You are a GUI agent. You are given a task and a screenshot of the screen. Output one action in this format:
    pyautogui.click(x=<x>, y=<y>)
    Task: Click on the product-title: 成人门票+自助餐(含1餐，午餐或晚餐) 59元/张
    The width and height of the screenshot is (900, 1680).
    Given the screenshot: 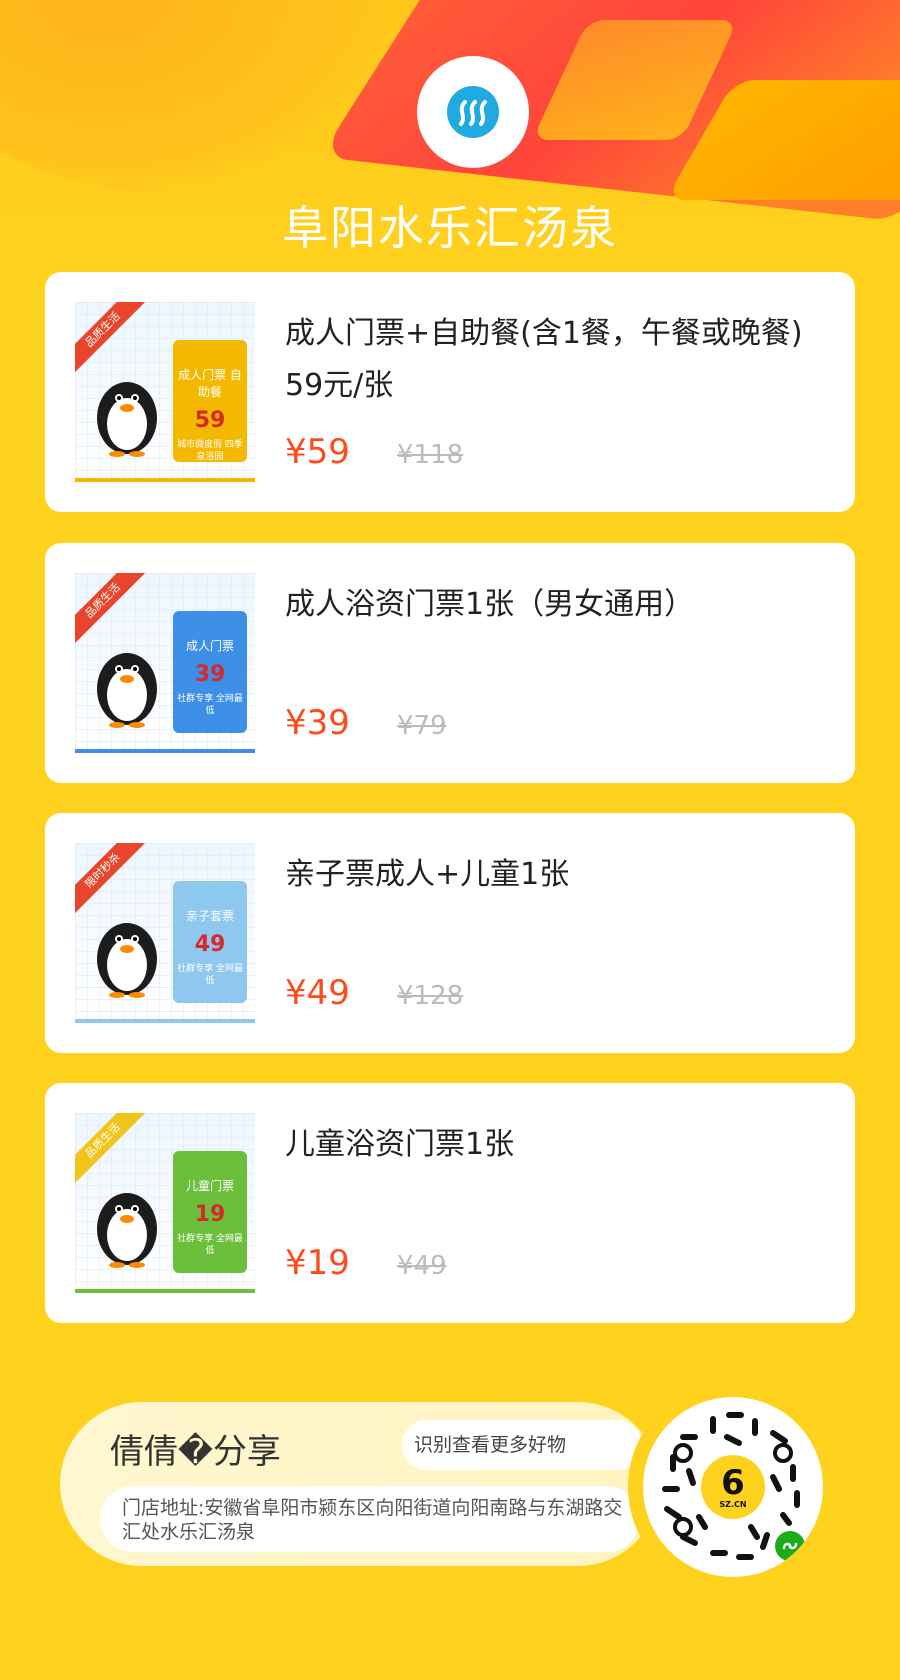 What is the action you would take?
    pyautogui.click(x=563, y=360)
    